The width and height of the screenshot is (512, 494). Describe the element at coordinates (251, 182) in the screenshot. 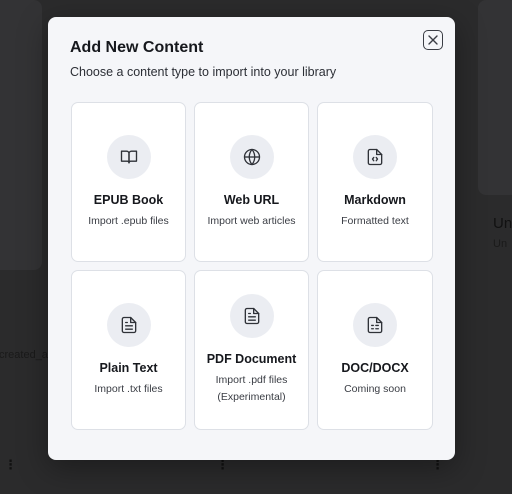

I see `option-web-url: Web URL Import web articles` at that location.